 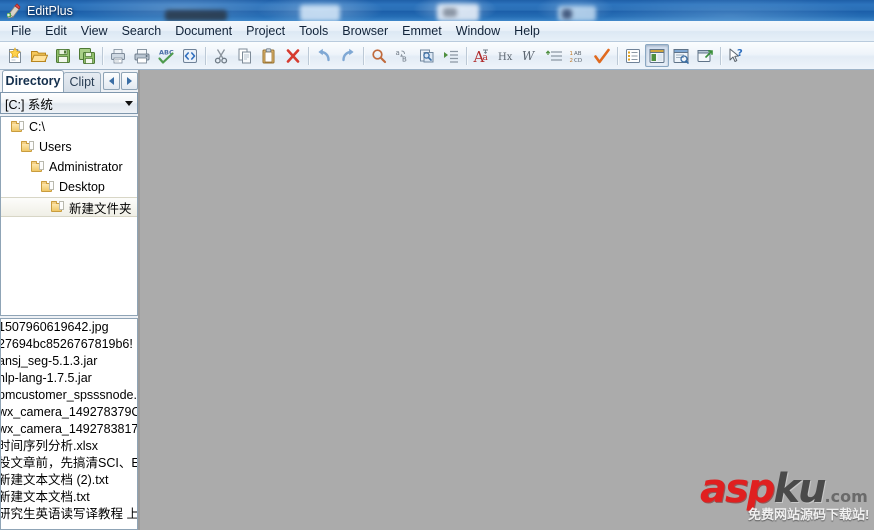 What do you see at coordinates (50, 11) in the screenshot?
I see `window-title: EditPlus` at bounding box center [50, 11].